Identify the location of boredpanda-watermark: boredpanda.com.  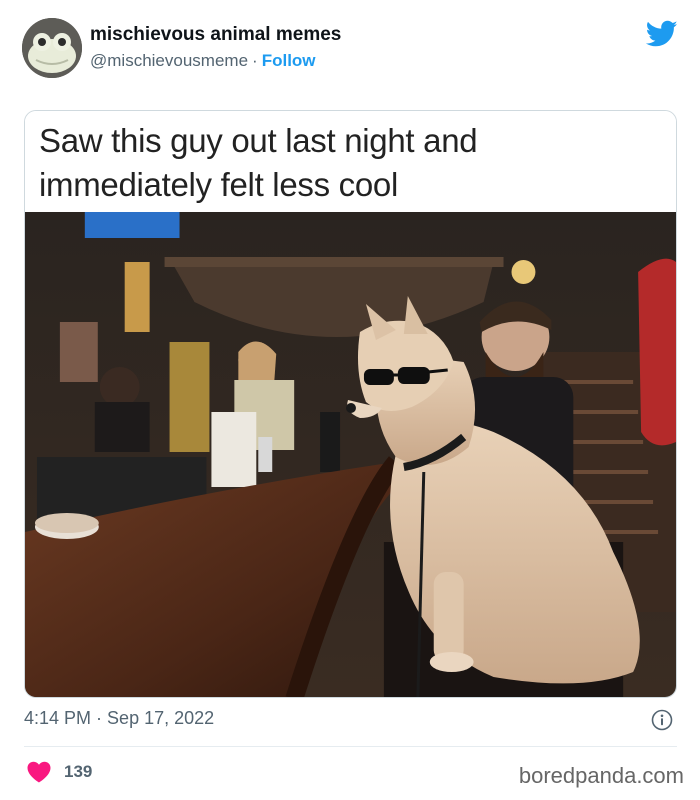
(601, 775).